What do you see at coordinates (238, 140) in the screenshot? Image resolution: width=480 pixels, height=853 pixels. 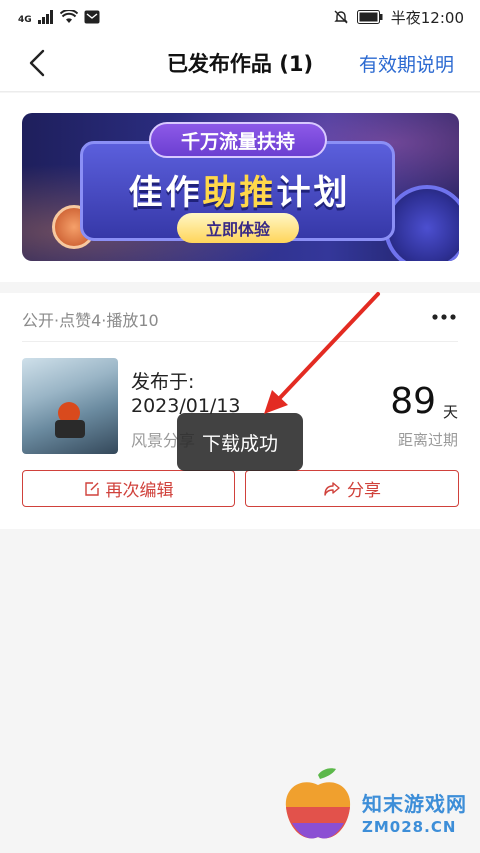 I see `banner-top-label: 千万流量扶持` at bounding box center [238, 140].